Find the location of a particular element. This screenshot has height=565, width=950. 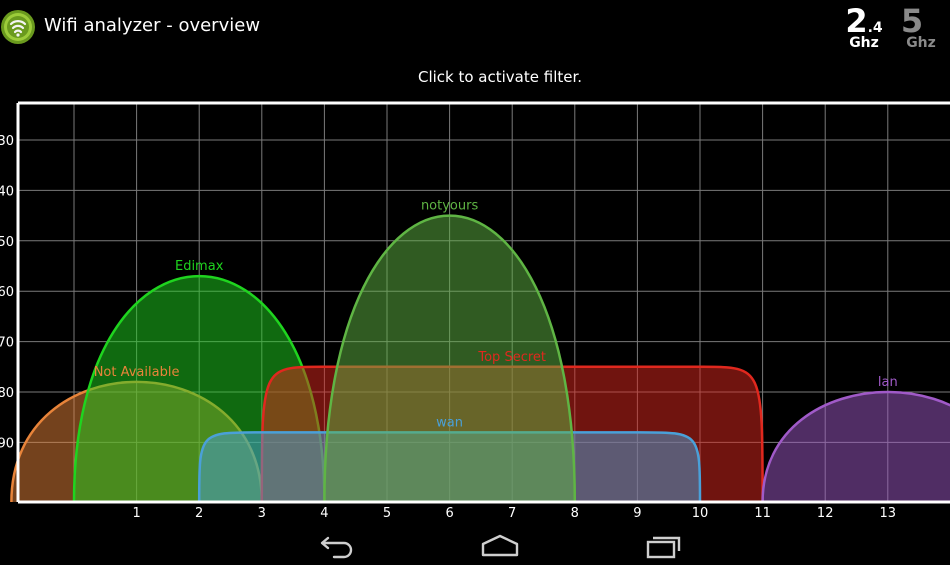

home-icon is located at coordinates (500, 545).